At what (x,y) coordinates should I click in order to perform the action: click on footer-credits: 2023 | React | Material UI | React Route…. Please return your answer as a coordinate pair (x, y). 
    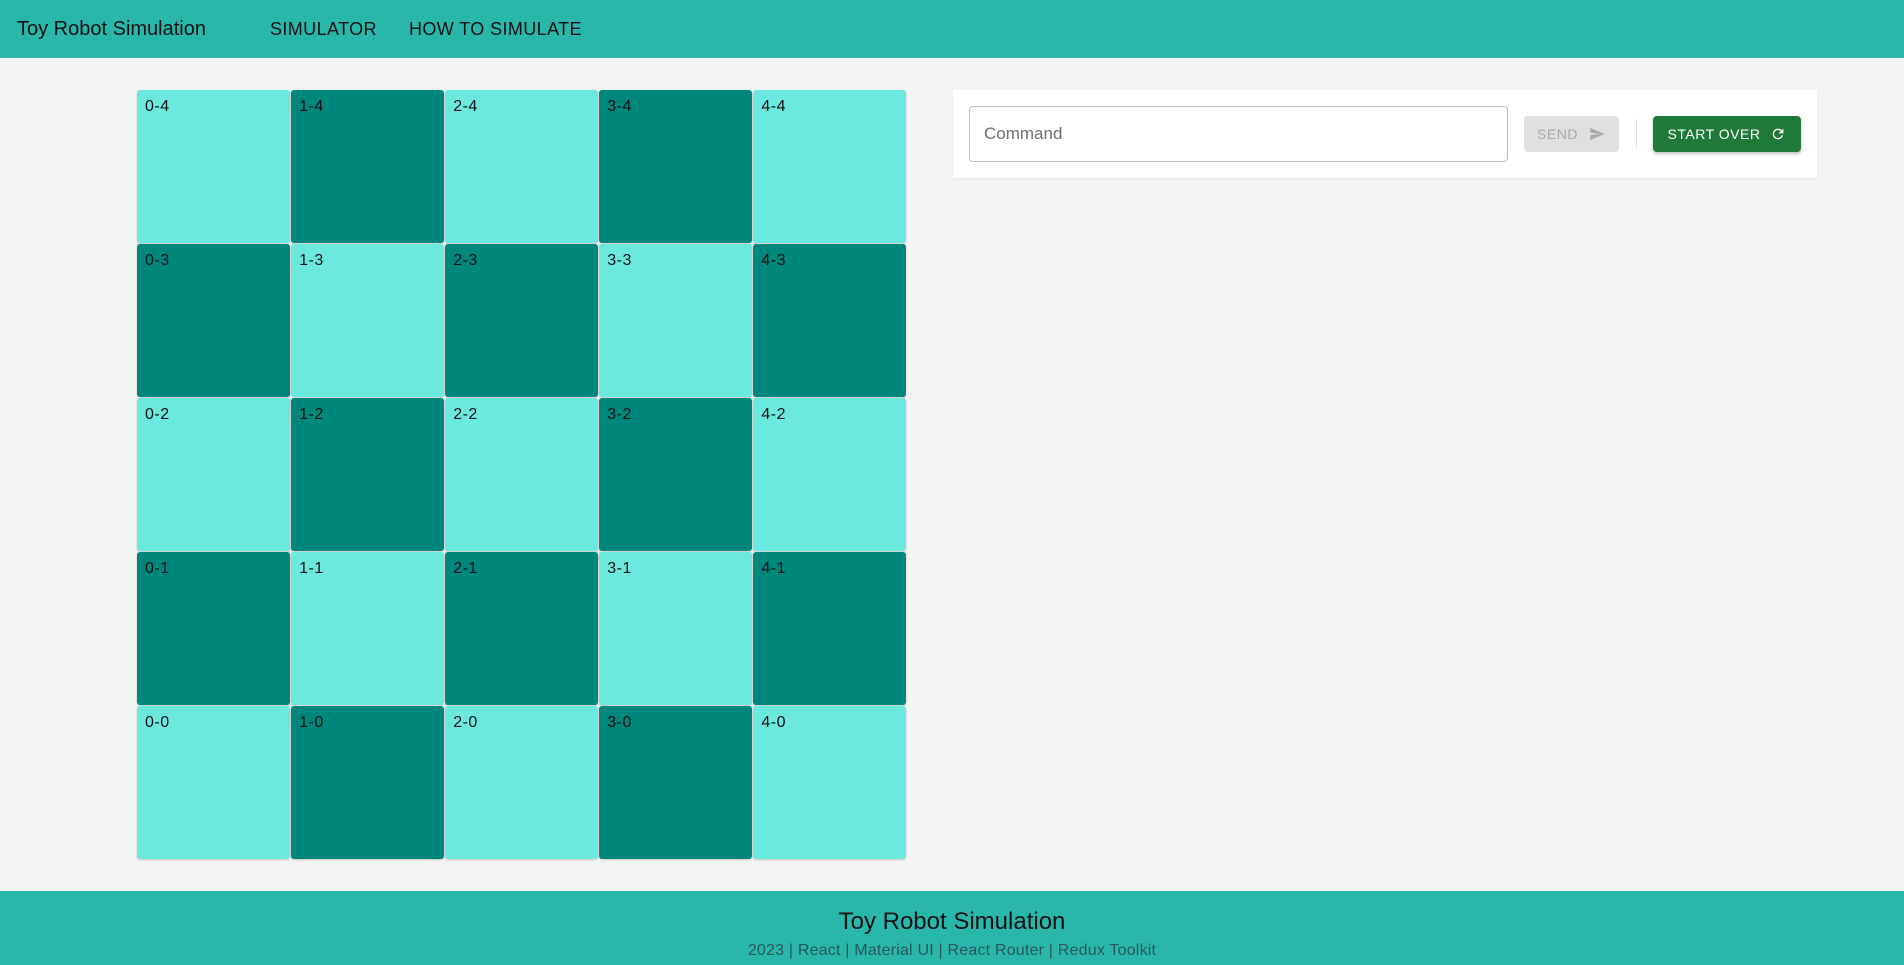
    Looking at the image, I should click on (952, 950).